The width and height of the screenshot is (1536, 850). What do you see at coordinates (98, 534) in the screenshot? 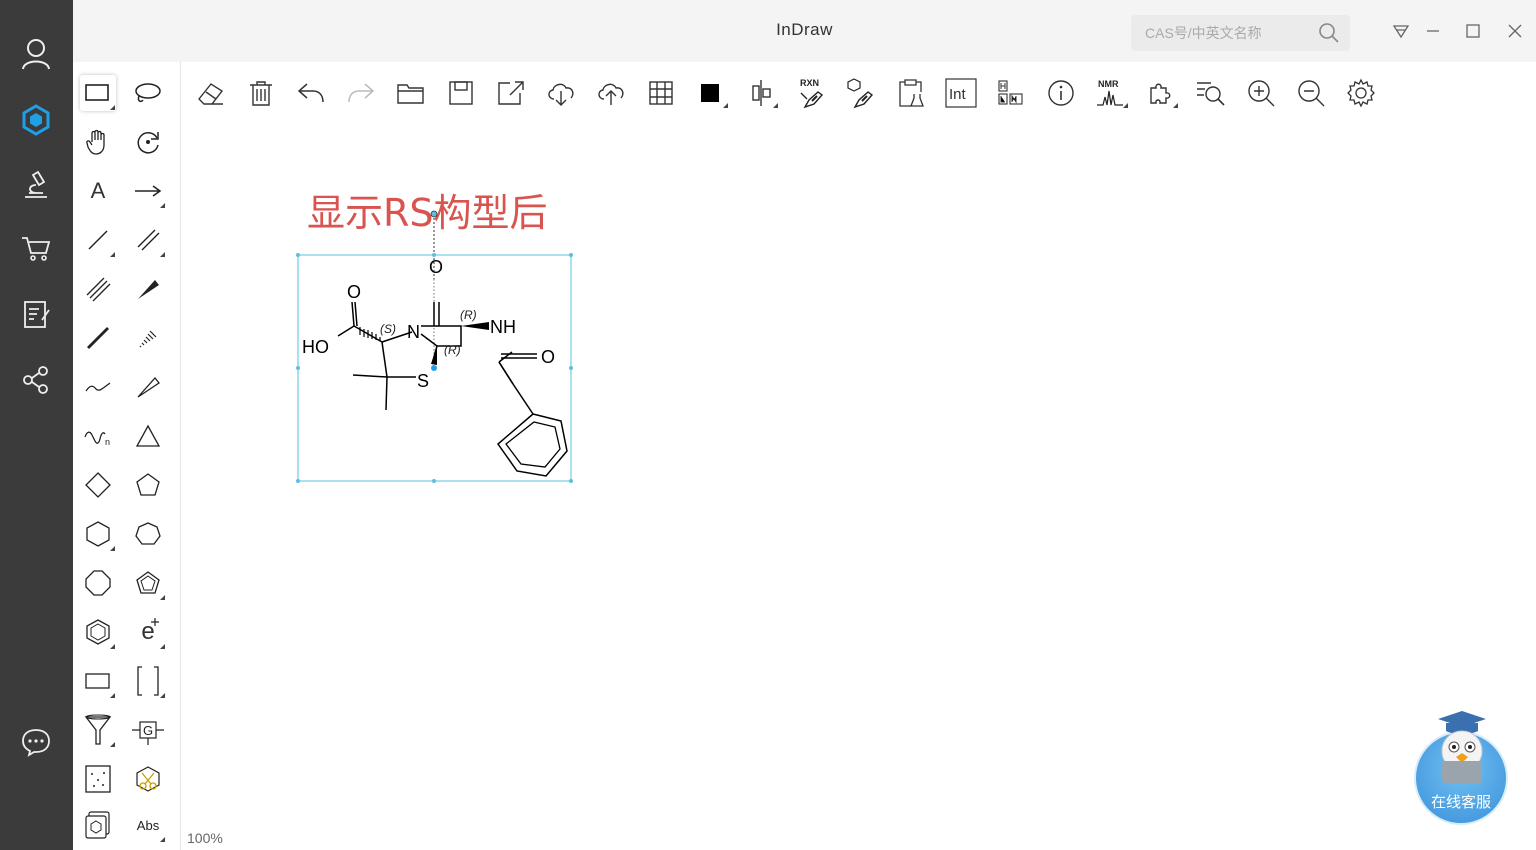
I see `hexagon-ring-tool` at bounding box center [98, 534].